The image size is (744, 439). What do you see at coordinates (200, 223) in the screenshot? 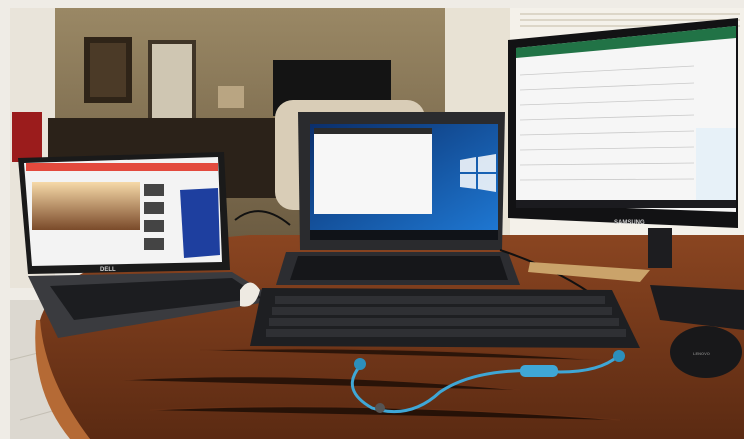
I see `desktop-wallpaper-strip` at bounding box center [200, 223].